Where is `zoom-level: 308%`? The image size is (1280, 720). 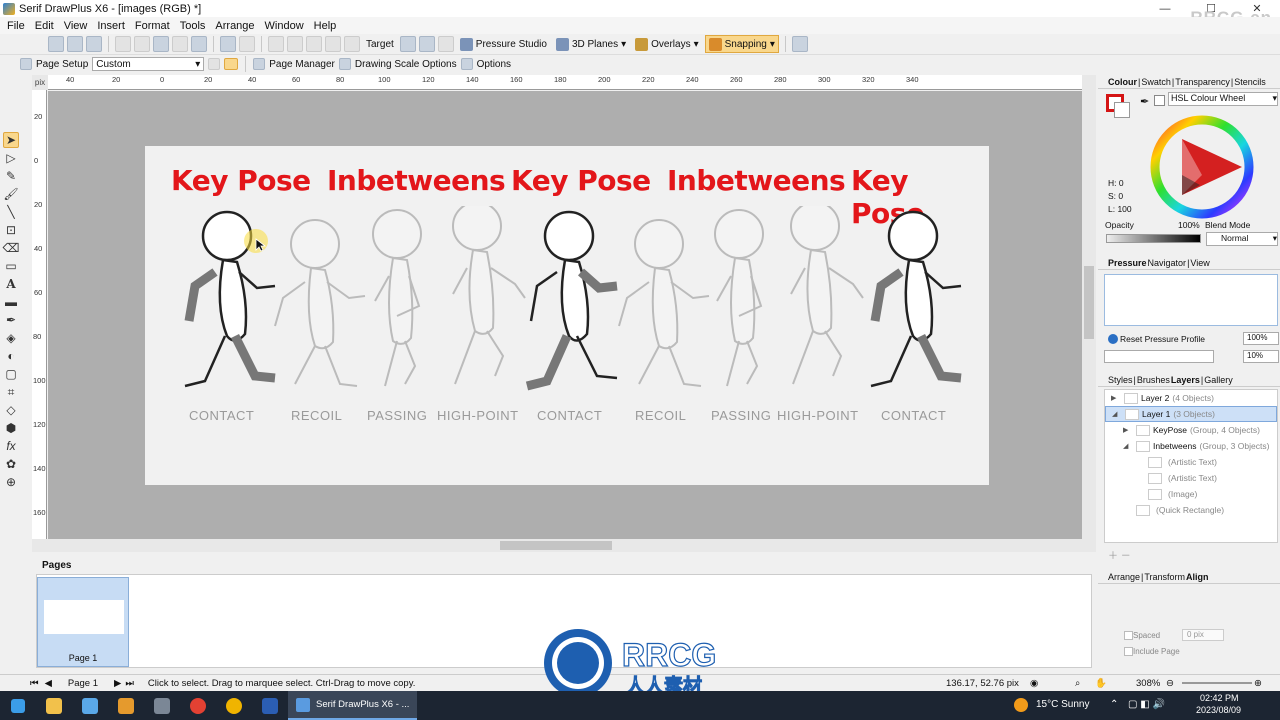 zoom-level: 308% is located at coordinates (1148, 683).